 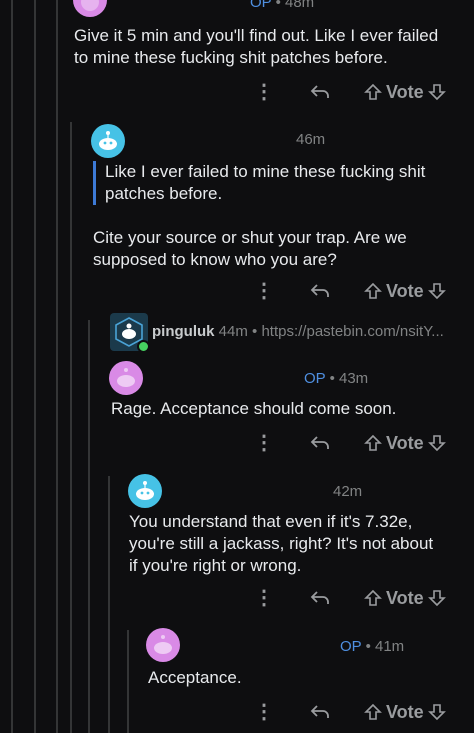 What do you see at coordinates (300, 5) in the screenshot?
I see `comment-time: 48m` at bounding box center [300, 5].